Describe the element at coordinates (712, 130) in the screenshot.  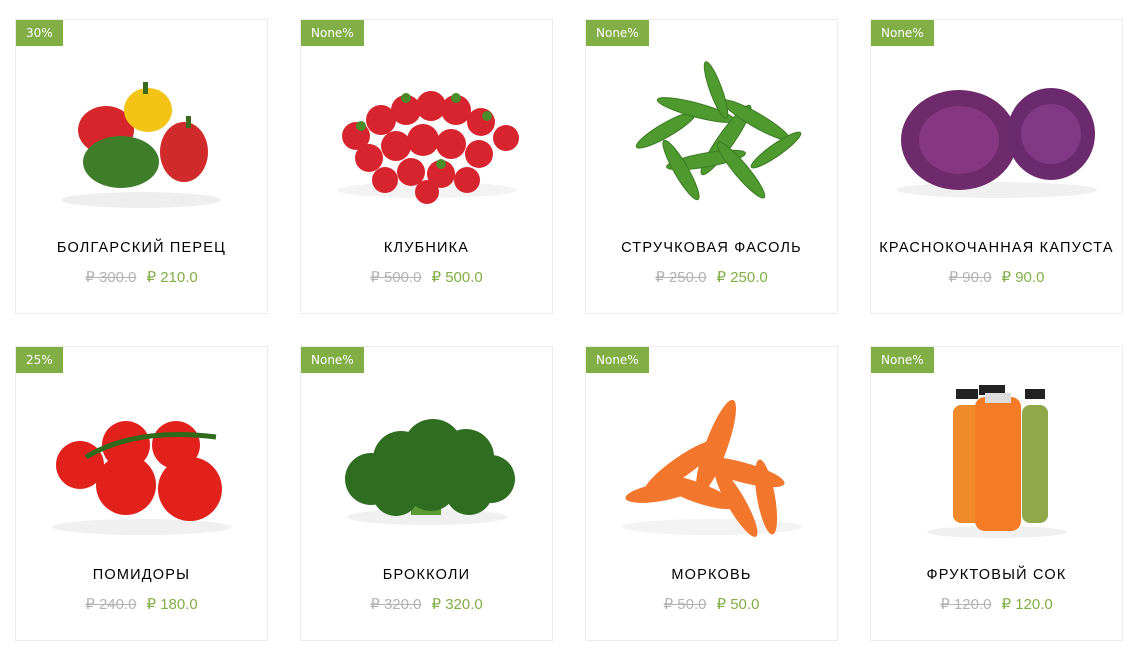
I see `green-beans-image` at that location.